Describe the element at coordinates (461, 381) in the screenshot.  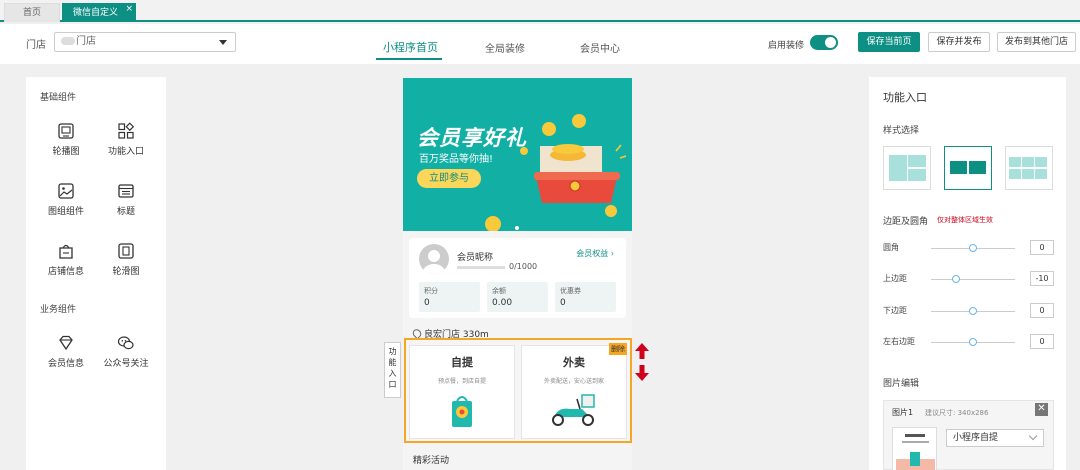
I see `feature-pickup-subtitle: 预点餐，到店自提` at that location.